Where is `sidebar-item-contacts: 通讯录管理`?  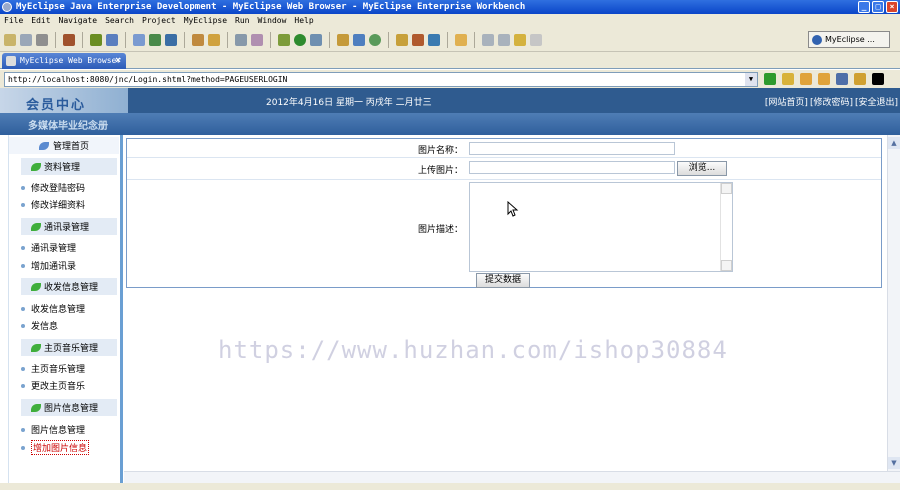
sidebar-item-contacts: 通讯录管理 is located at coordinates (48, 247).